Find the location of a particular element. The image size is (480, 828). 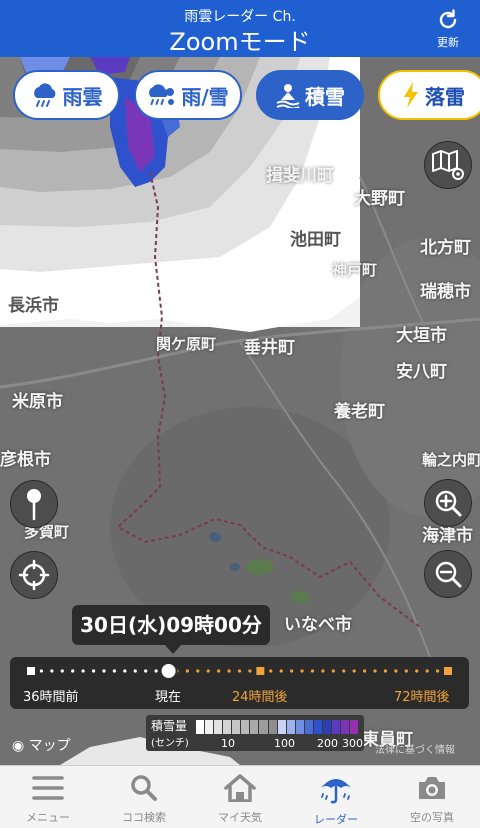

zoom-in-icon is located at coordinates (448, 503).